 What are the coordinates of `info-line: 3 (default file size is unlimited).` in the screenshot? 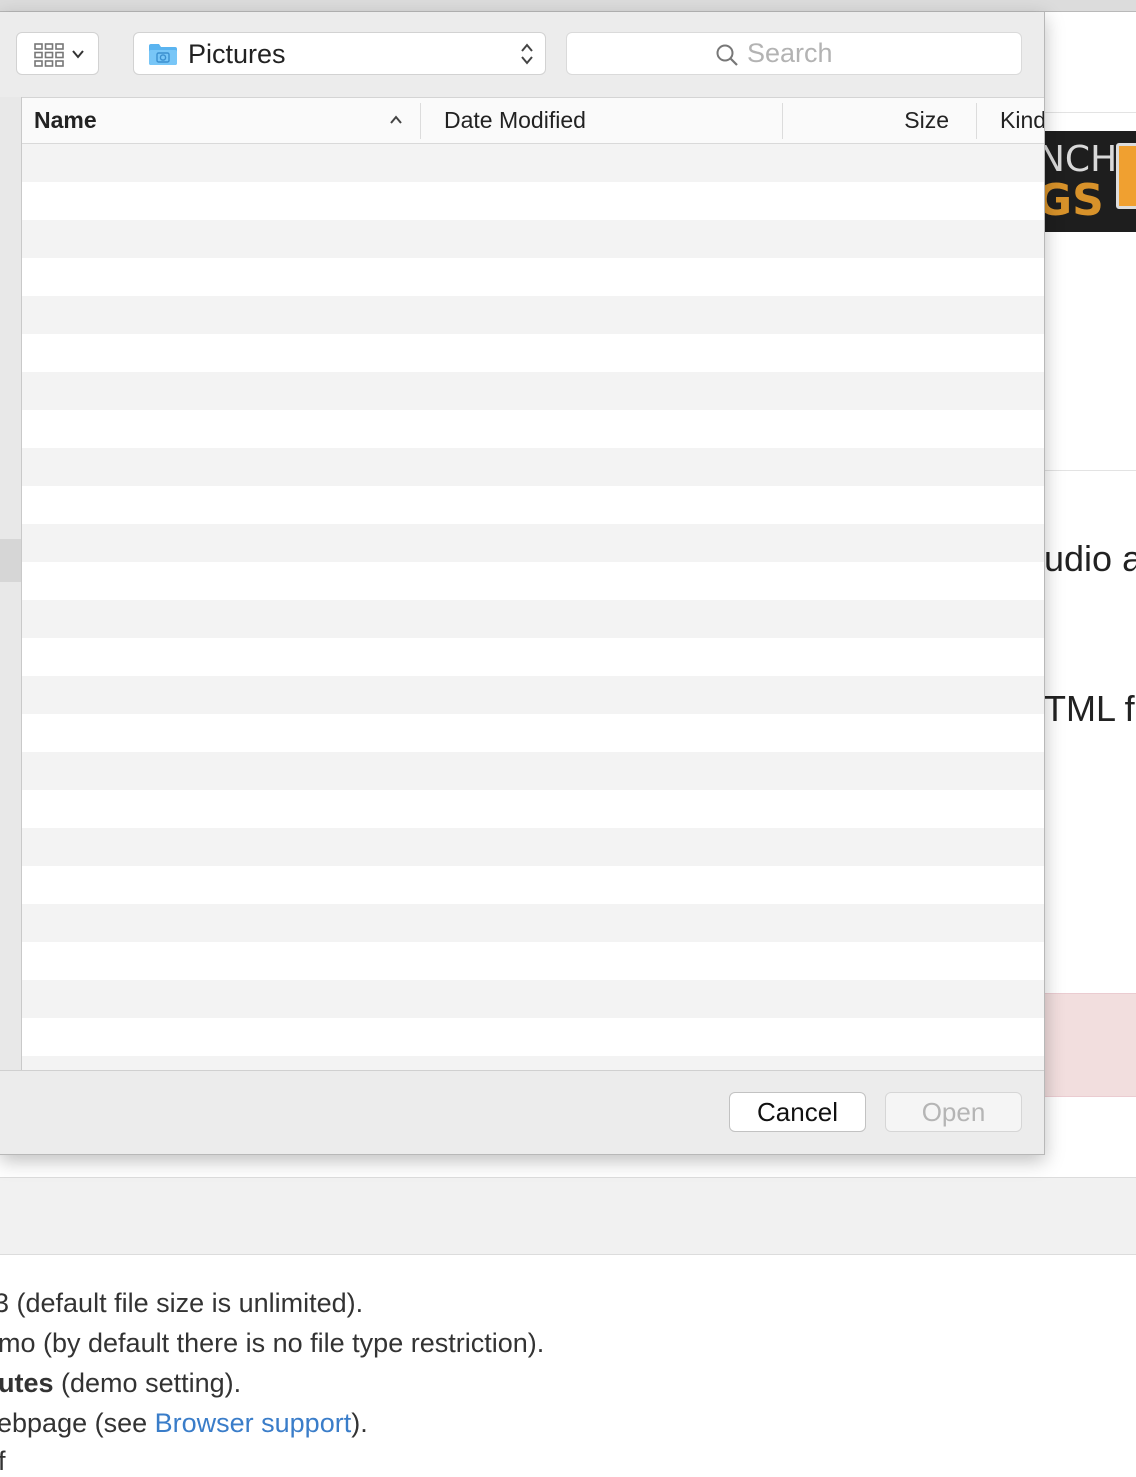 It's located at (181, 1303).